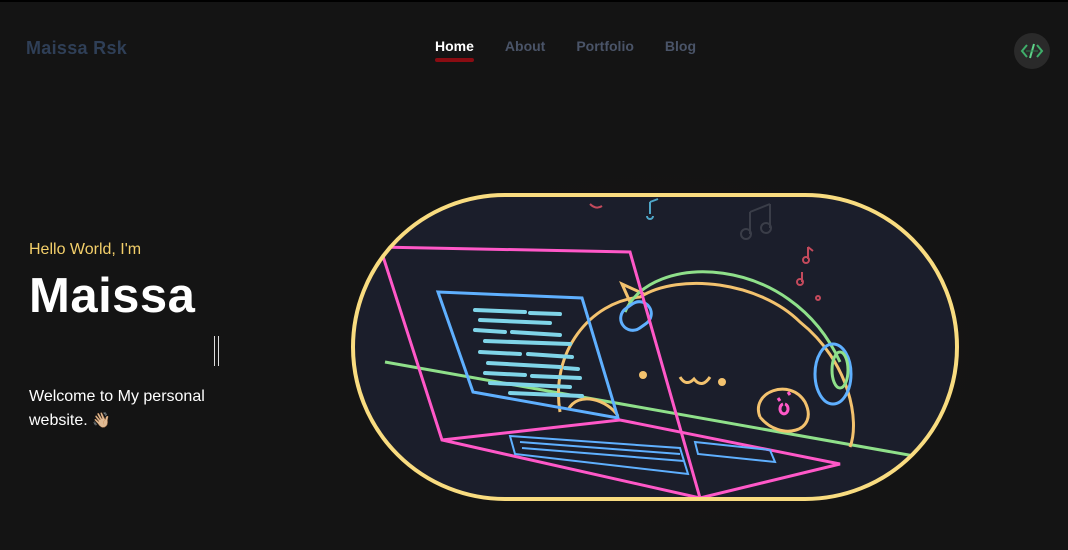  What do you see at coordinates (534, 1) in the screenshot?
I see `top-border` at bounding box center [534, 1].